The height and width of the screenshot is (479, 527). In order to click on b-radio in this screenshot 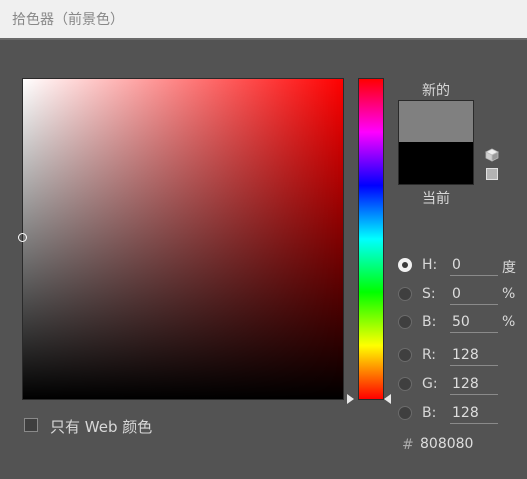, I will do `click(405, 322)`.